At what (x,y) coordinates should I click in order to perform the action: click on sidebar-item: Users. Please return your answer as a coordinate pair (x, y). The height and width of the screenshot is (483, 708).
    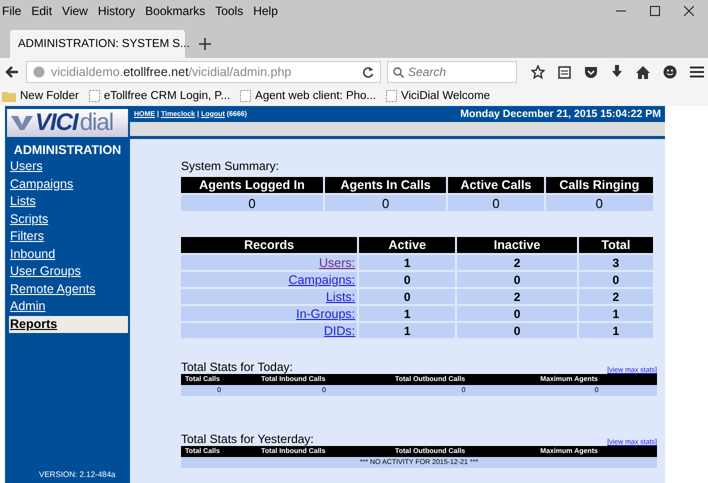
    Looking at the image, I should click on (68, 167).